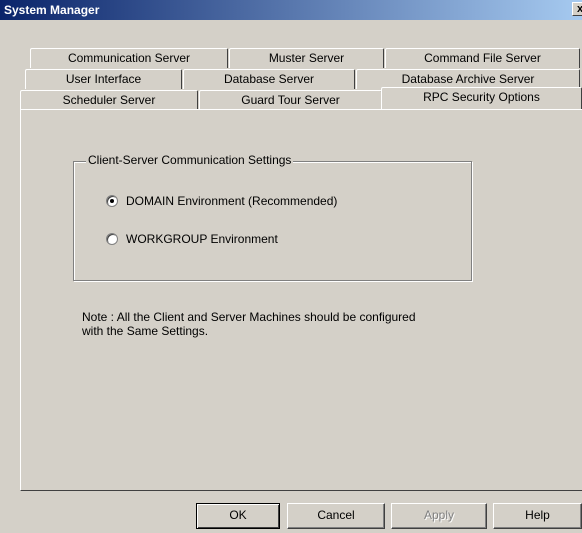 This screenshot has height=533, width=582. What do you see at coordinates (145, 331) in the screenshot?
I see `note-line-2: with the Same Settings.` at bounding box center [145, 331].